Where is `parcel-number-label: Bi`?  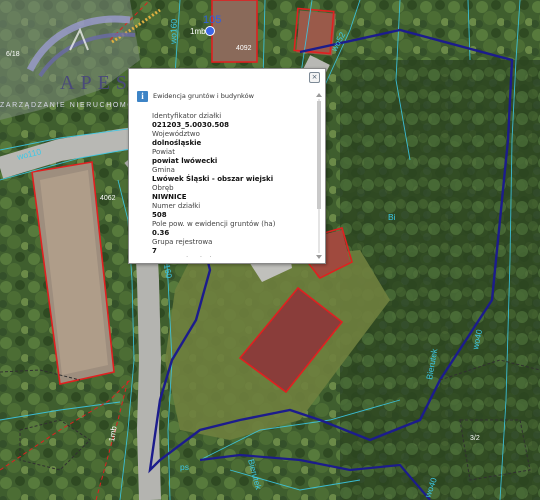 parcel-number-label: Bi is located at coordinates (392, 217).